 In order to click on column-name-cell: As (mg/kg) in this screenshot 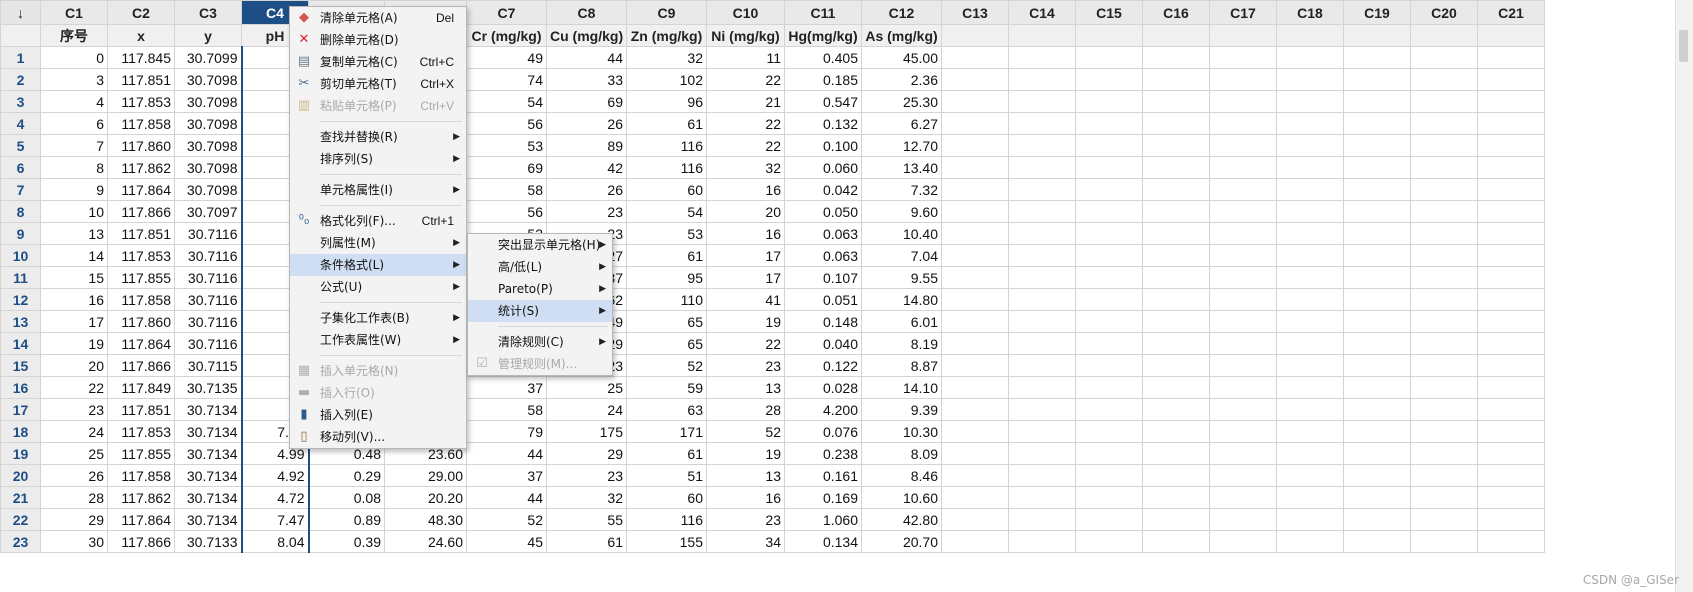, I will do `click(901, 35)`.